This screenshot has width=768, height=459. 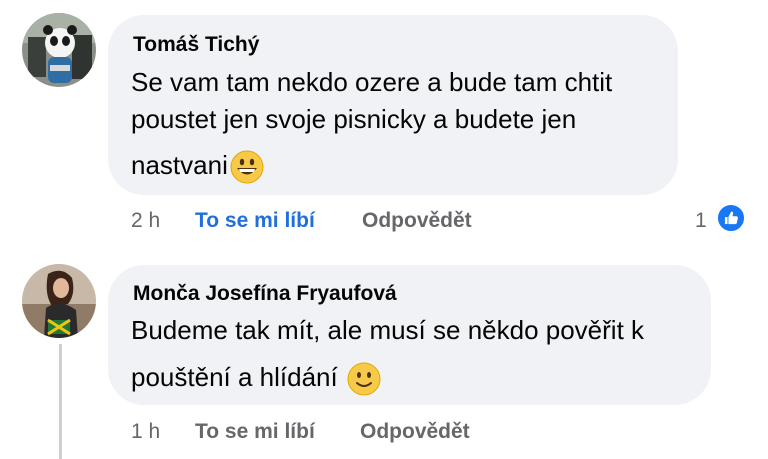 I want to click on comment-timestamp: 1 h, so click(x=145, y=432).